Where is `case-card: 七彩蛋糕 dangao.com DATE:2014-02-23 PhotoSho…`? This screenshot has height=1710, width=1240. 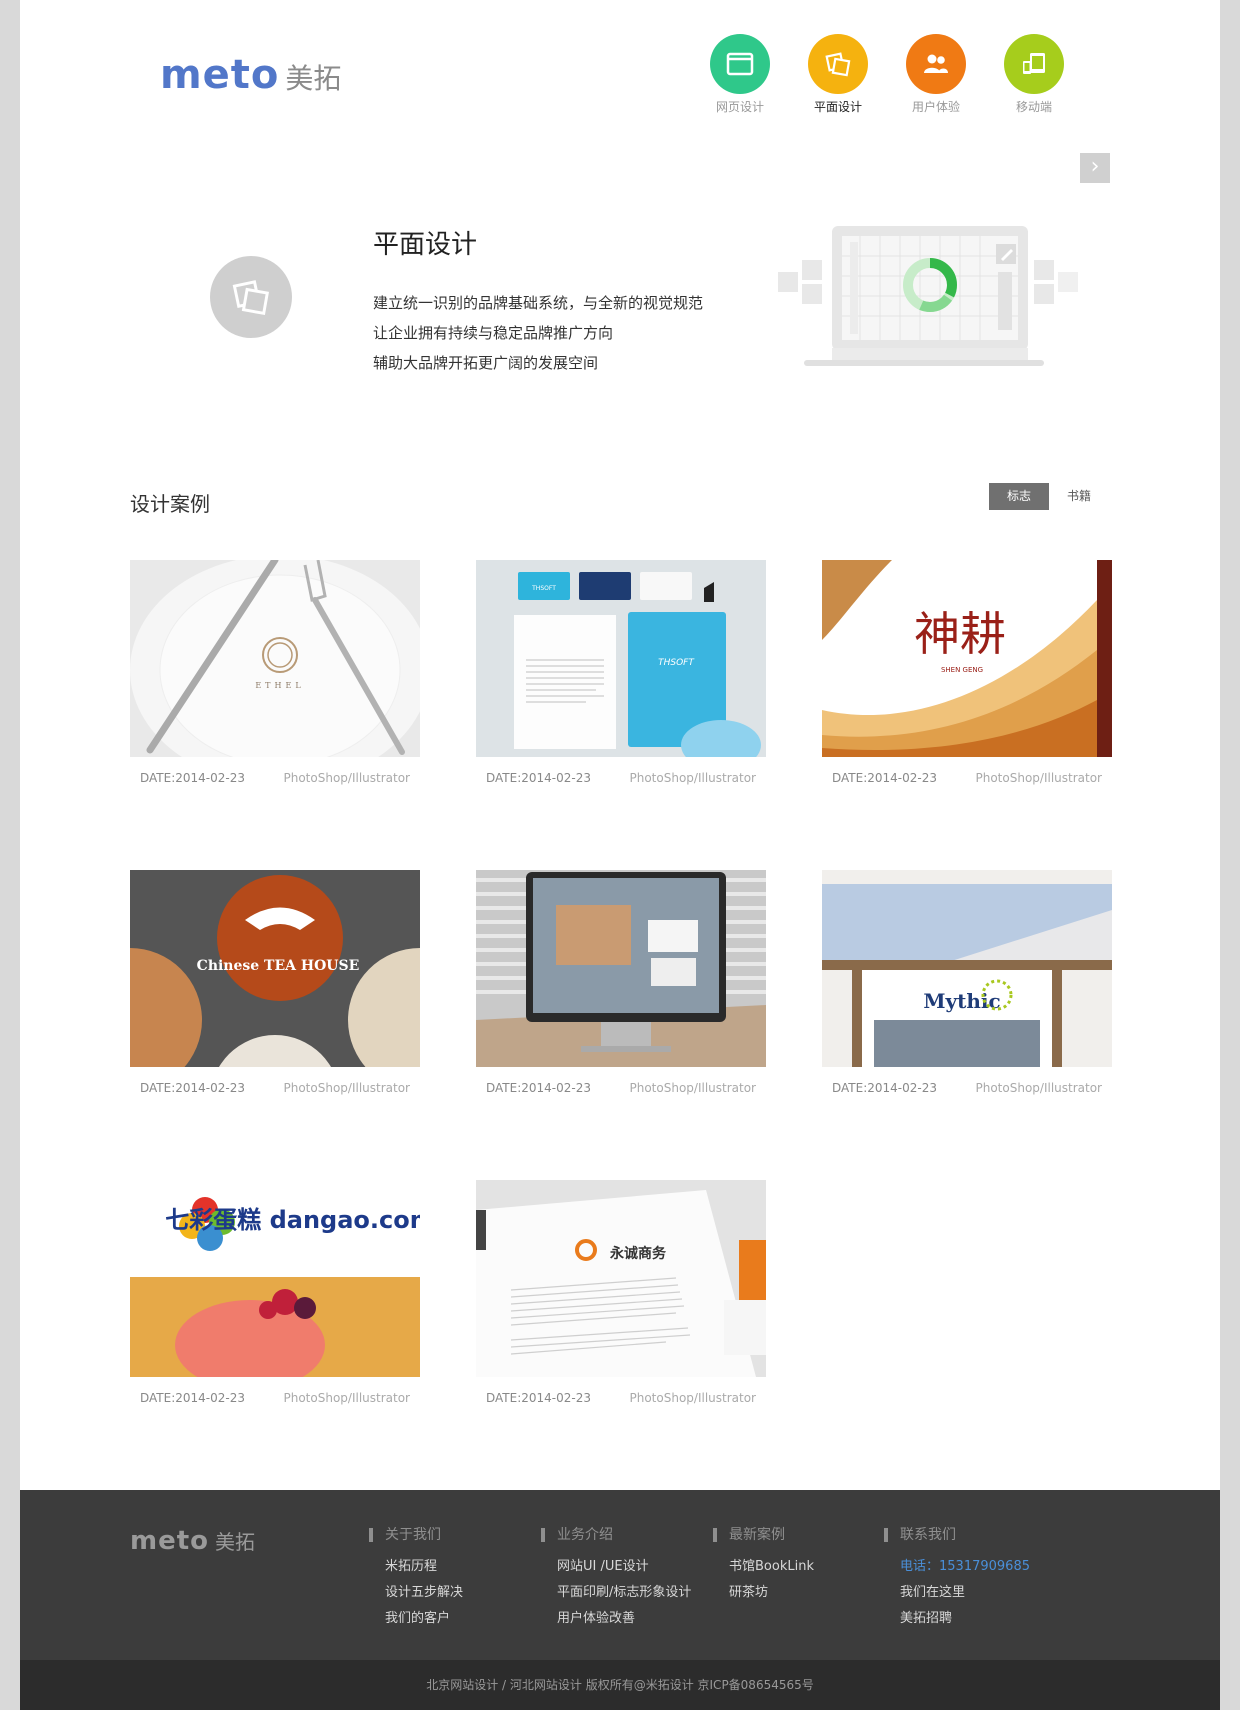 case-card: 七彩蛋糕 dangao.com DATE:2014-02-23 PhotoSho… is located at coordinates (275, 1298).